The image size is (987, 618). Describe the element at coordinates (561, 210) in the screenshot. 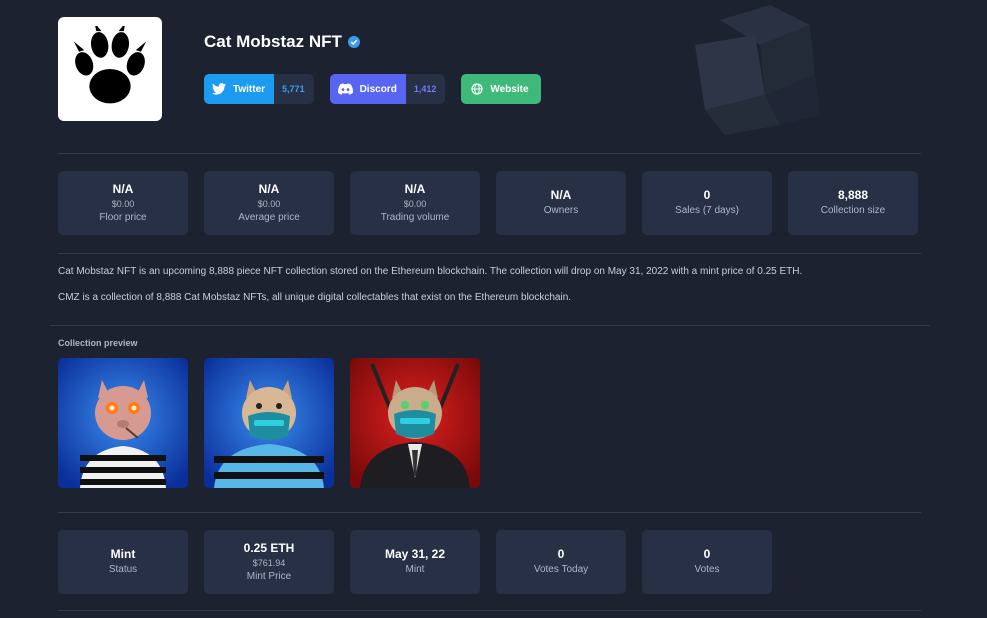

I see `stat-label: Owners` at that location.